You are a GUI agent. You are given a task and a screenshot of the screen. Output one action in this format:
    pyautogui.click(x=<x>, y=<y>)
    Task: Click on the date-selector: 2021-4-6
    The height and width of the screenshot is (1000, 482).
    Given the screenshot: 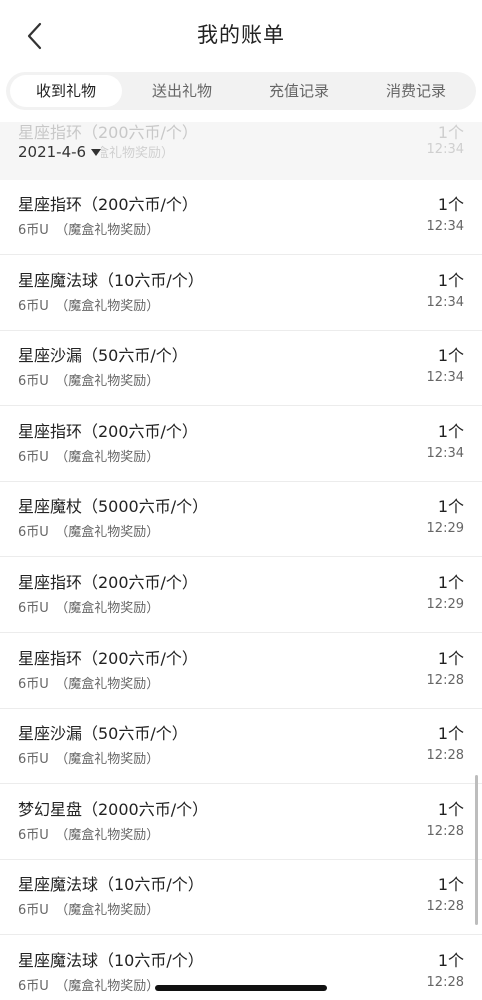 What is the action you would take?
    pyautogui.click(x=60, y=152)
    